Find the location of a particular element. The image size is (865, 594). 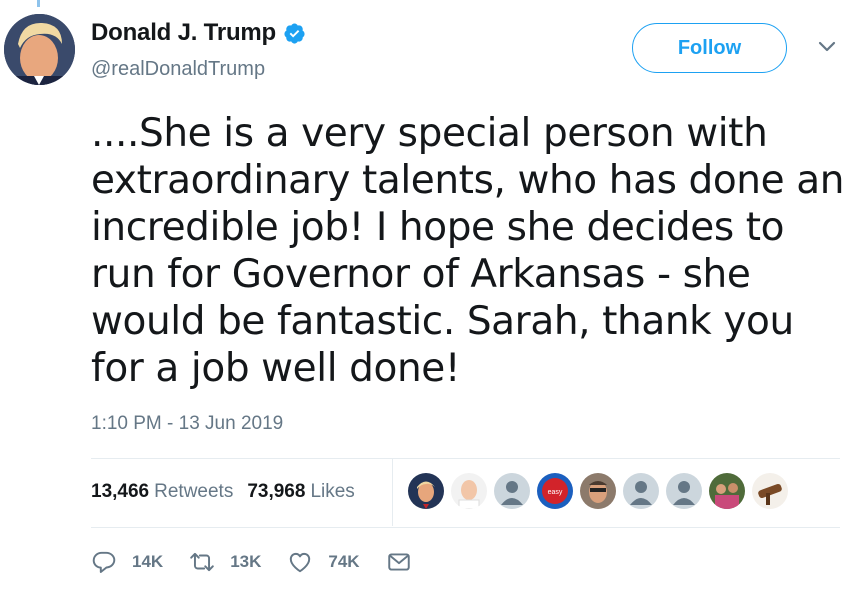

reply-button: 14K is located at coordinates (127, 562).